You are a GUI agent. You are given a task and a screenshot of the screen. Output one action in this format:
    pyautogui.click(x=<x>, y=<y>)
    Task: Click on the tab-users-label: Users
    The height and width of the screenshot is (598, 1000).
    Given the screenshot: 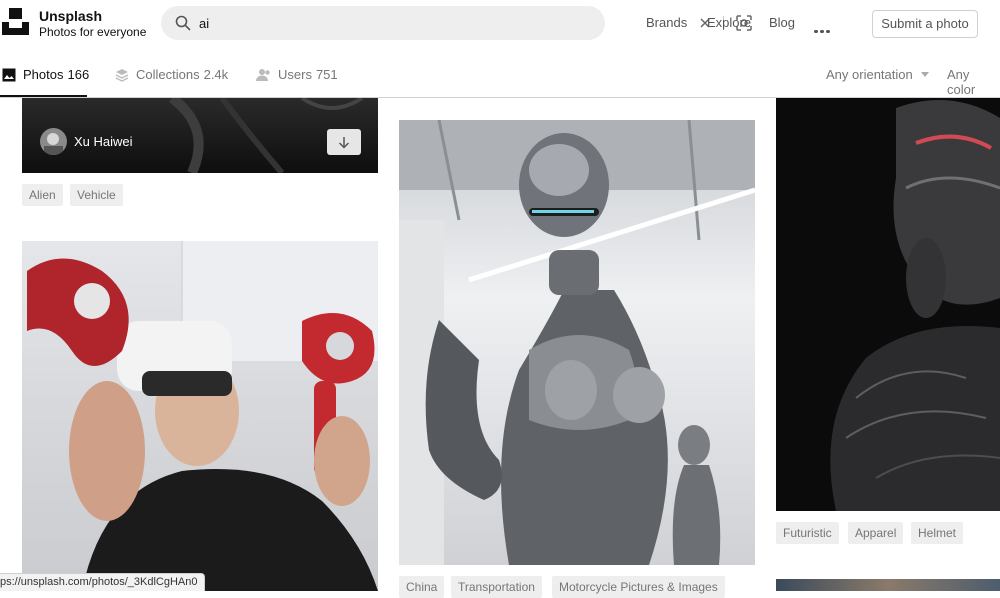 What is the action you would take?
    pyautogui.click(x=295, y=74)
    